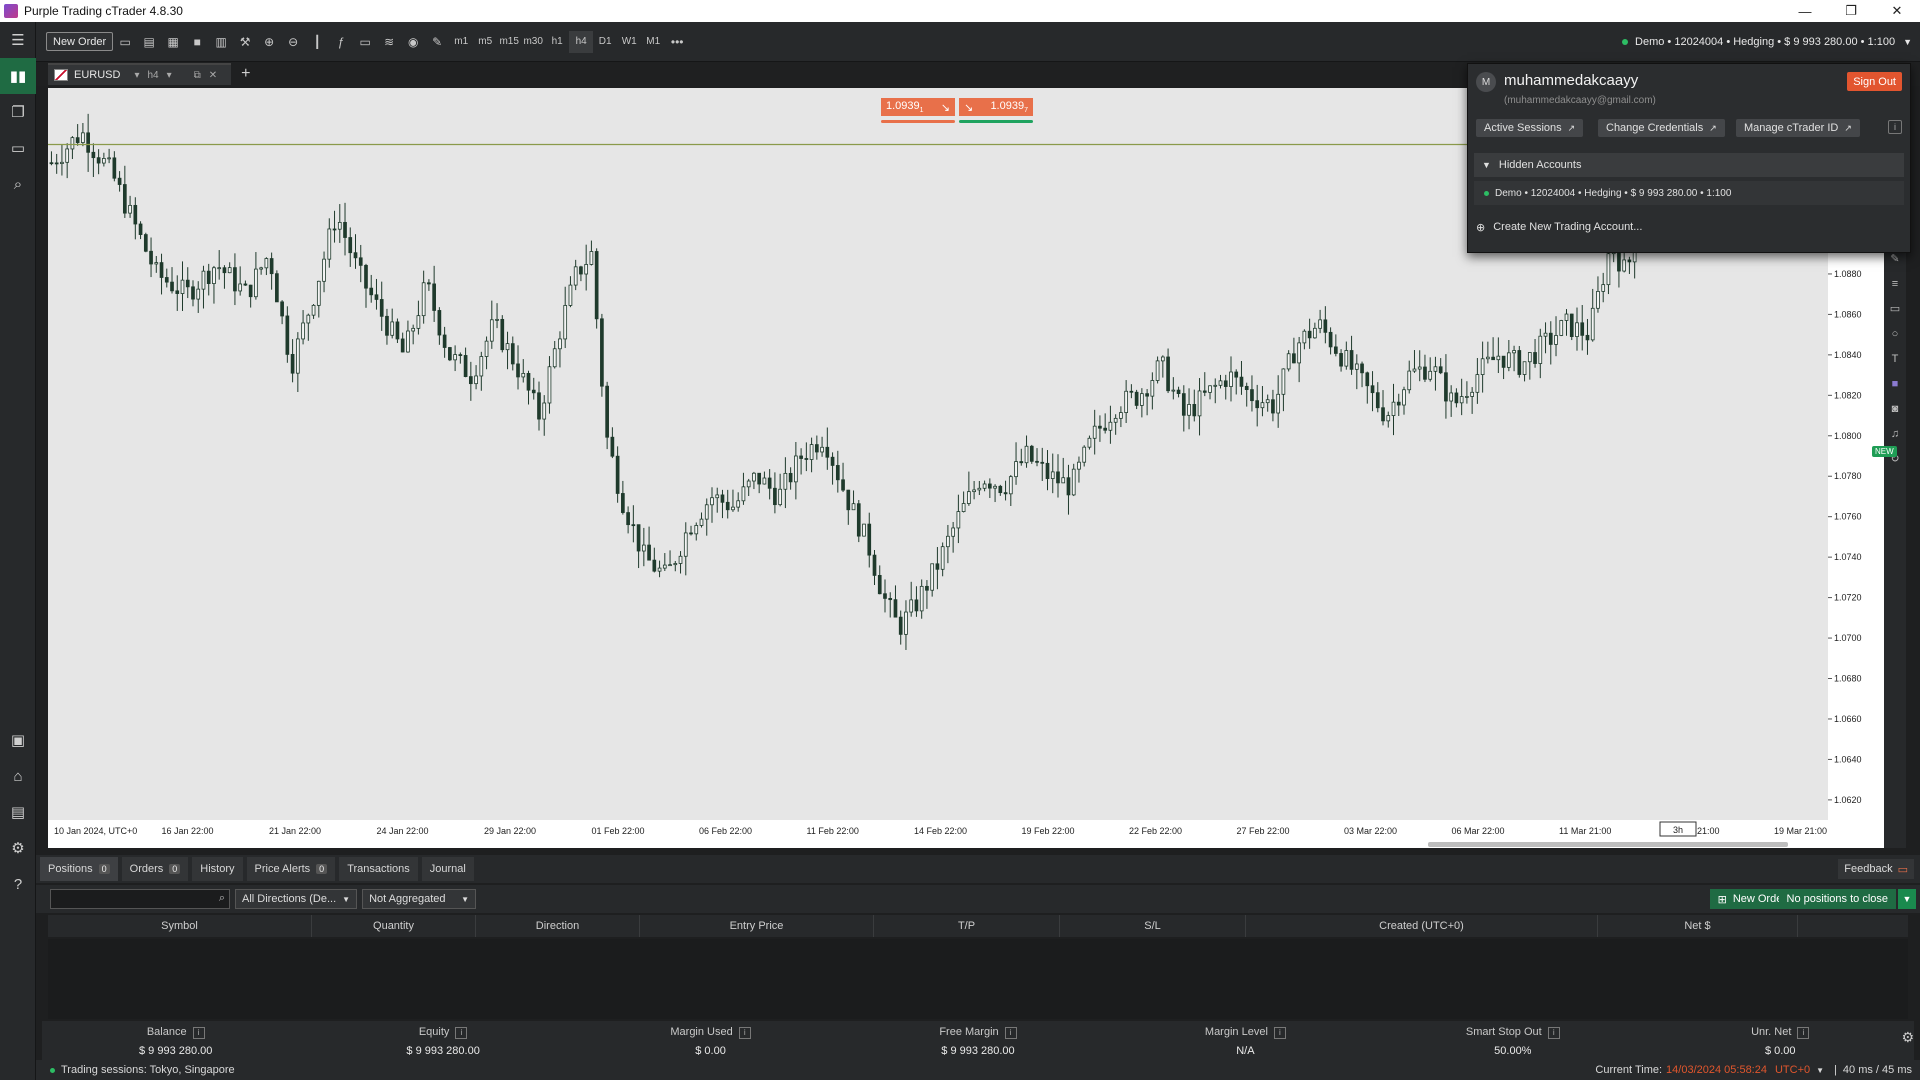  Describe the element at coordinates (967, 926) in the screenshot. I see `column-header: T/P` at that location.